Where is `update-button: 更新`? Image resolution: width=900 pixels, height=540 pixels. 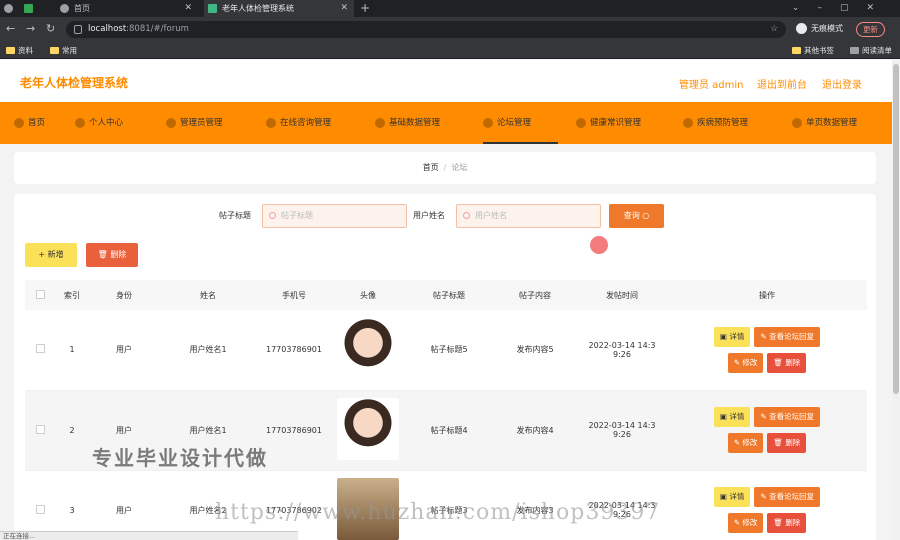 update-button: 更新 is located at coordinates (870, 29).